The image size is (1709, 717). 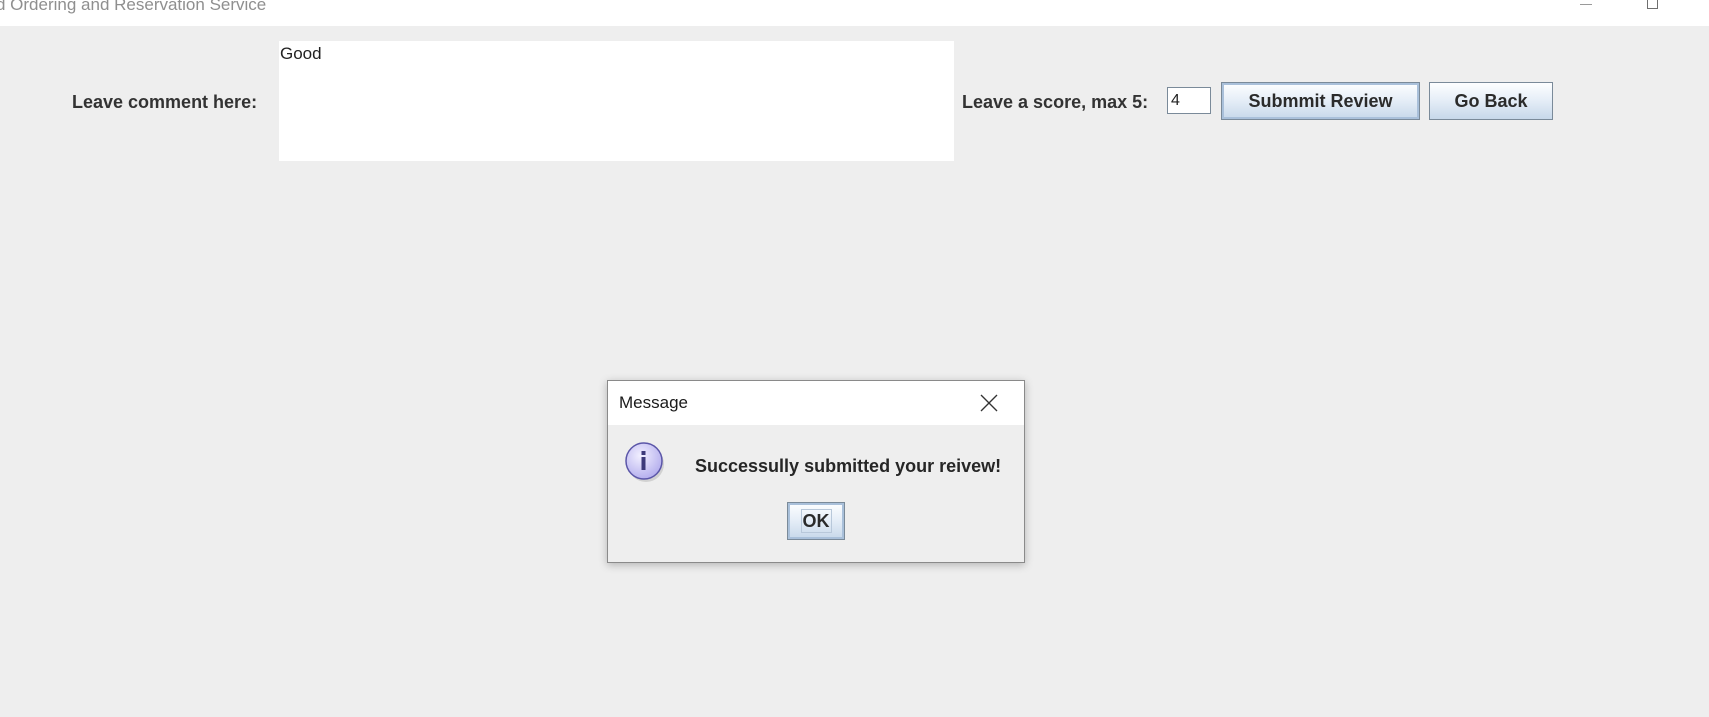 What do you see at coordinates (133, 7) in the screenshot?
I see `window-title: d Ordering and Reservation Service` at bounding box center [133, 7].